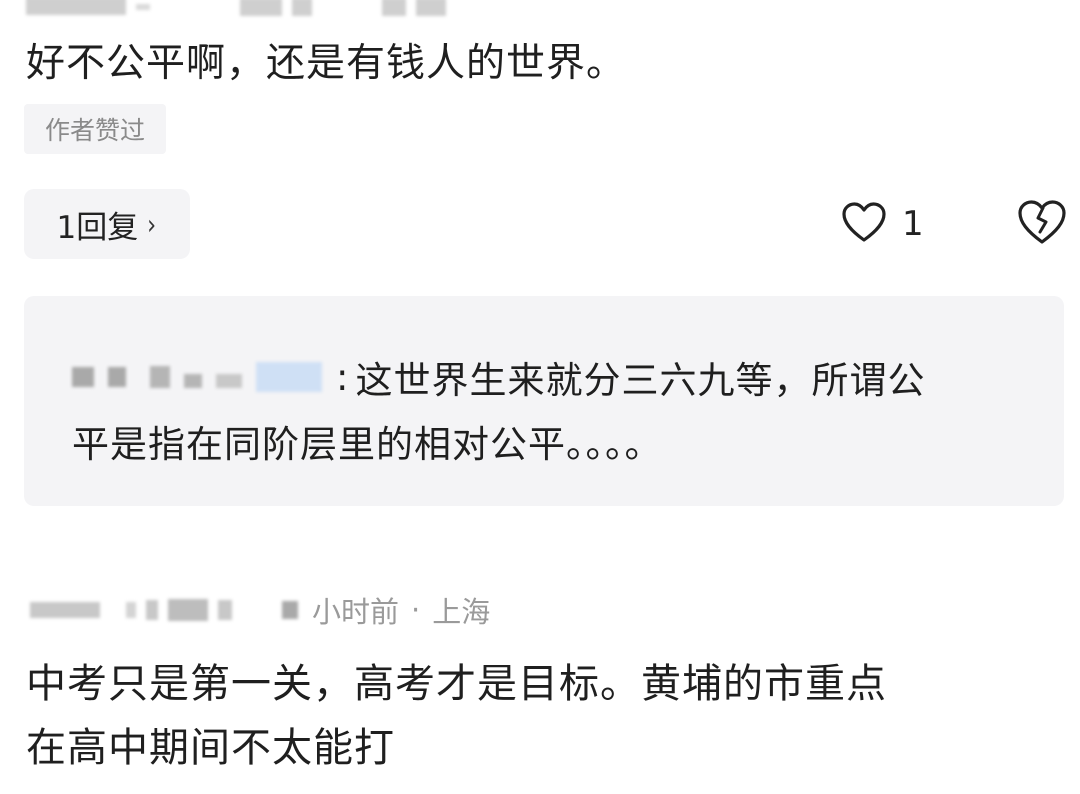  I want to click on view-replies-button: 1回复 ›, so click(107, 224).